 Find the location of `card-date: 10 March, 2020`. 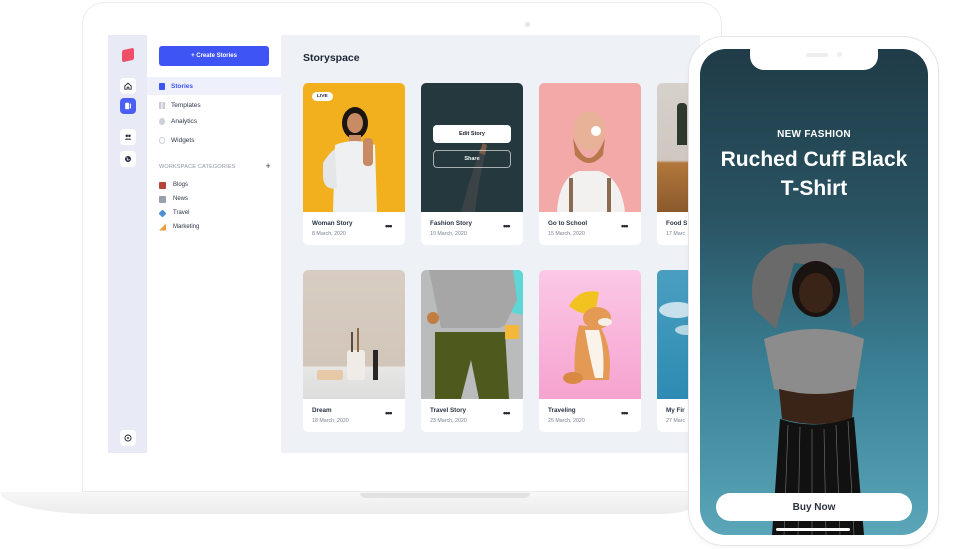

card-date: 10 March, 2020 is located at coordinates (448, 234).